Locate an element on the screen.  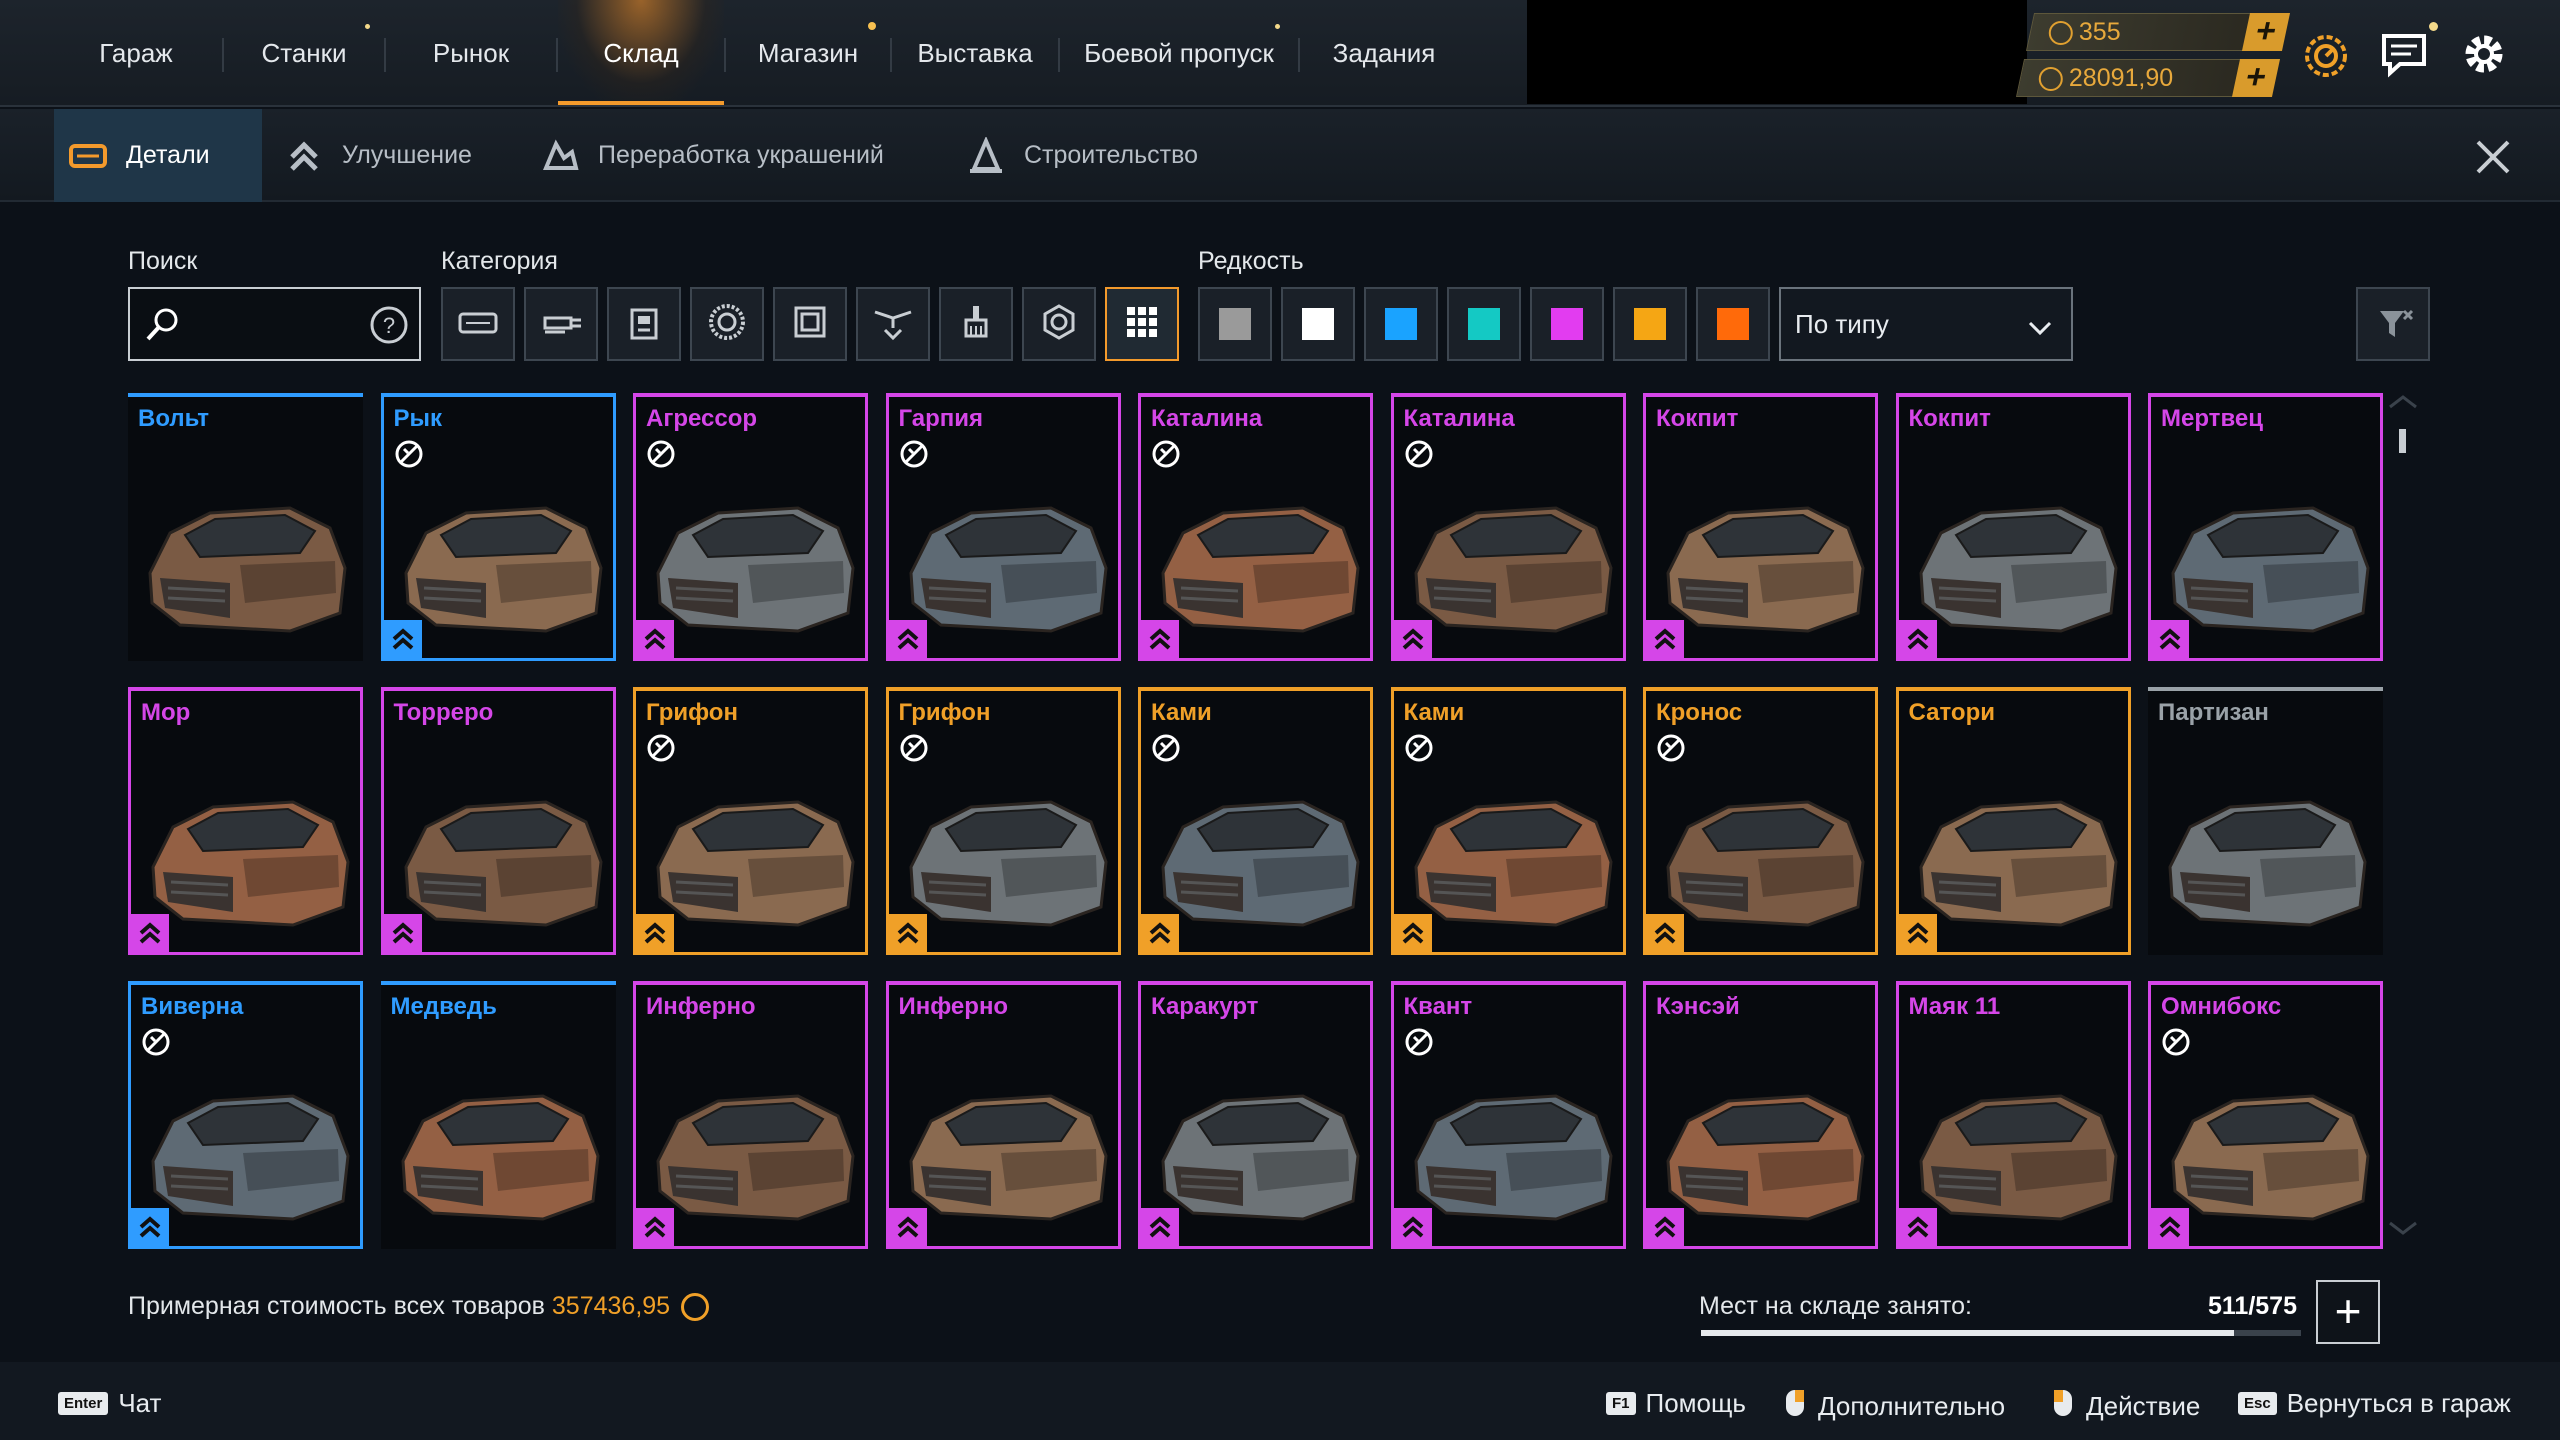
chat-icon is located at coordinates (2407, 52).